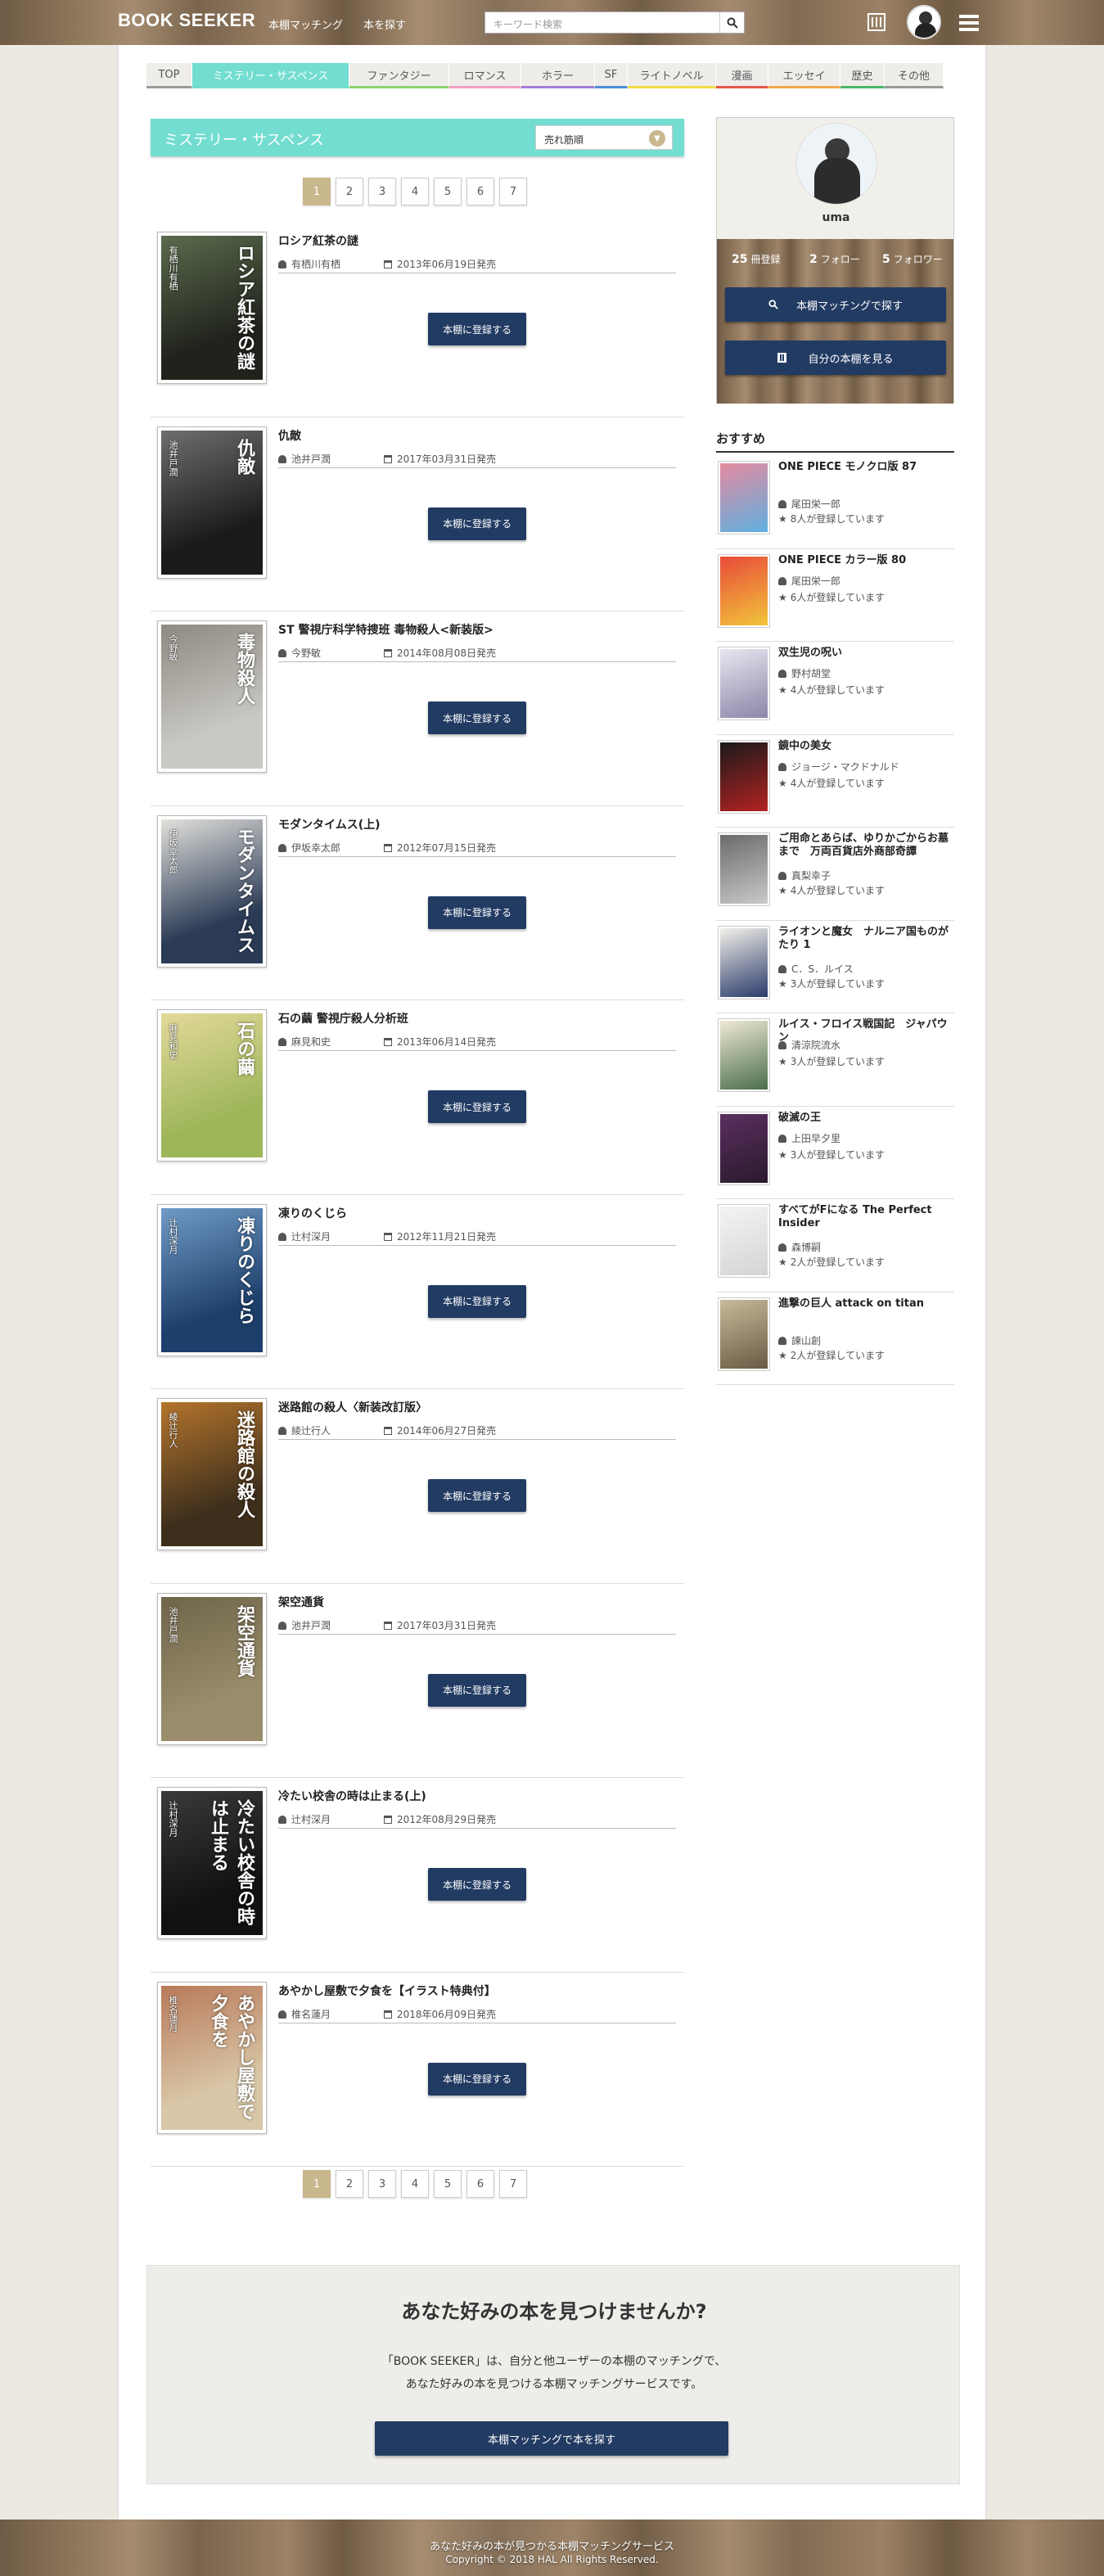  What do you see at coordinates (329, 824) in the screenshot?
I see `book-title: モダンタイムス(上)` at bounding box center [329, 824].